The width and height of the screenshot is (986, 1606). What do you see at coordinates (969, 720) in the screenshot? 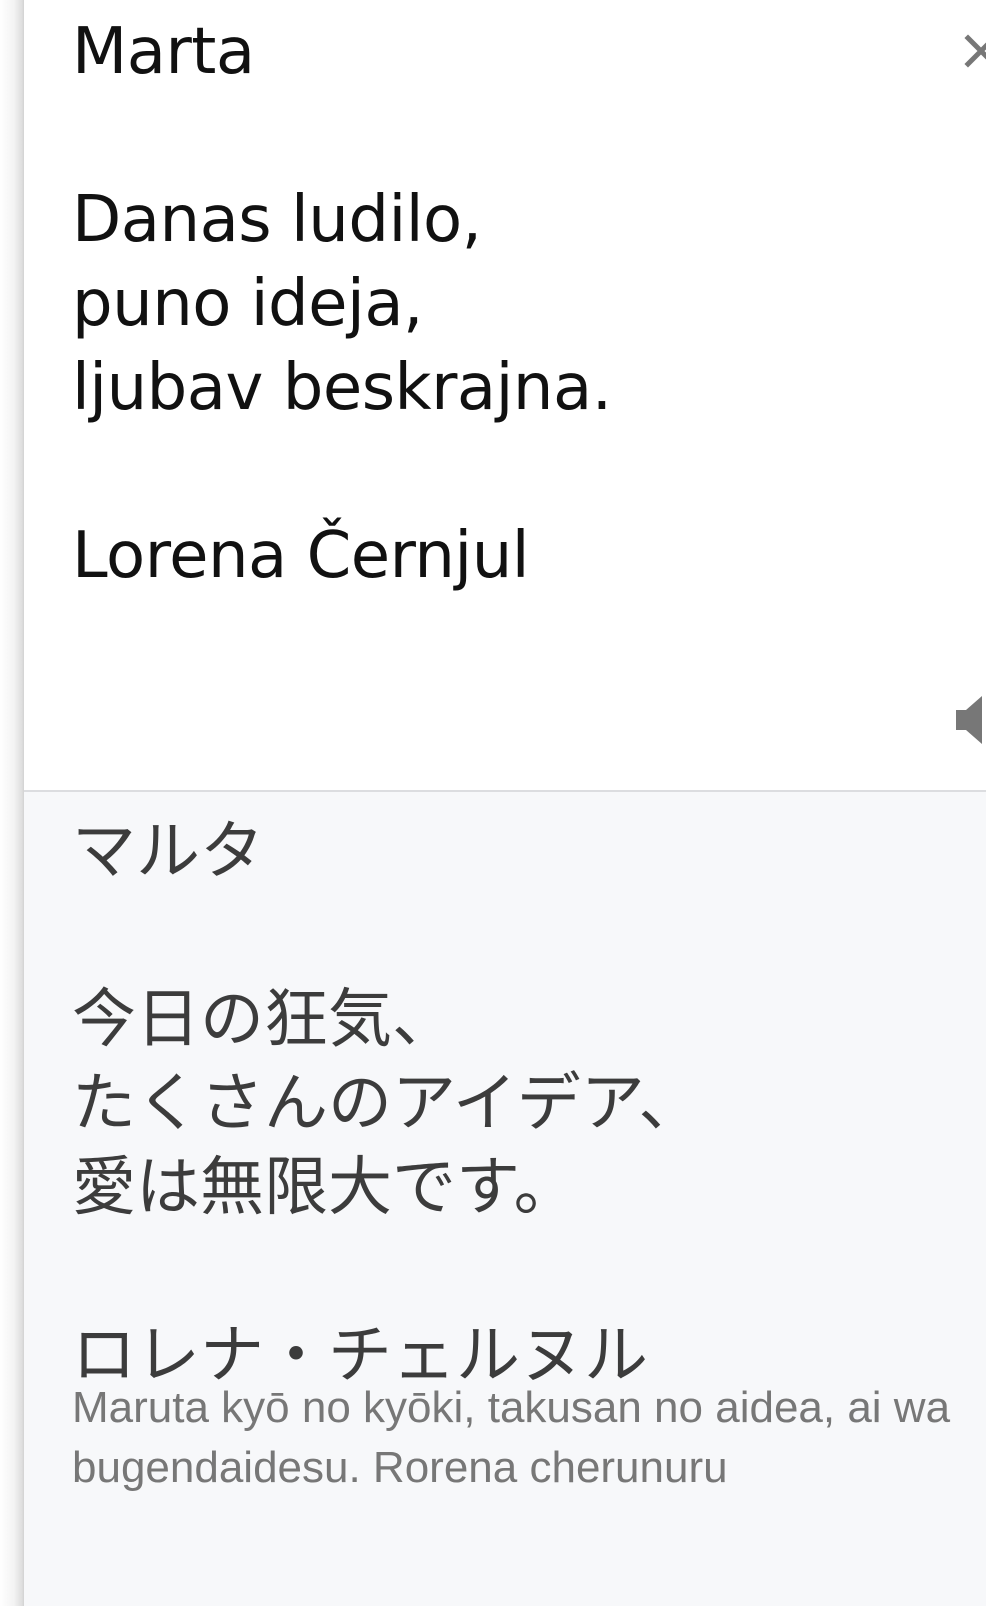
I see `speaker-icon` at bounding box center [969, 720].